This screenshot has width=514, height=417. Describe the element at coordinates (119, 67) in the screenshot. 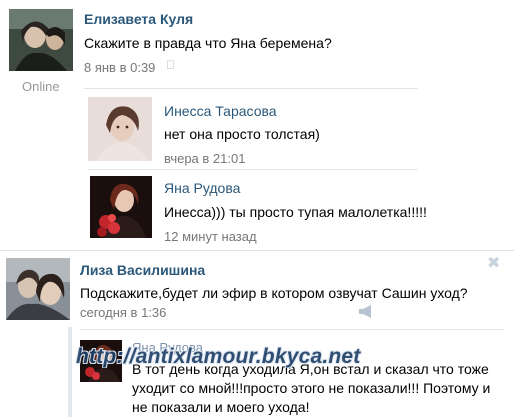

I see `post-time: 8 янв в 0:39` at that location.